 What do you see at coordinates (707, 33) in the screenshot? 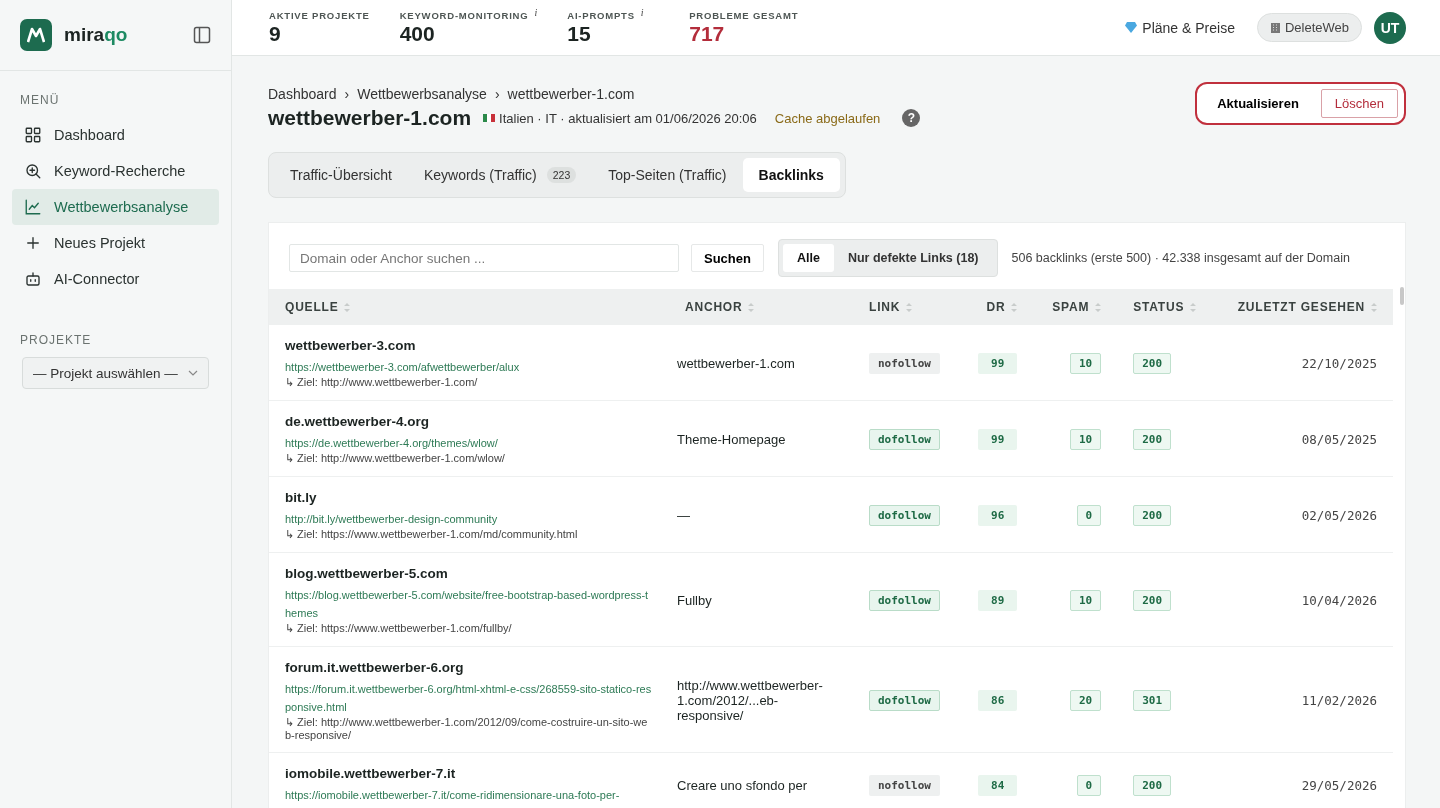
I see `stat-value: 717` at bounding box center [707, 33].